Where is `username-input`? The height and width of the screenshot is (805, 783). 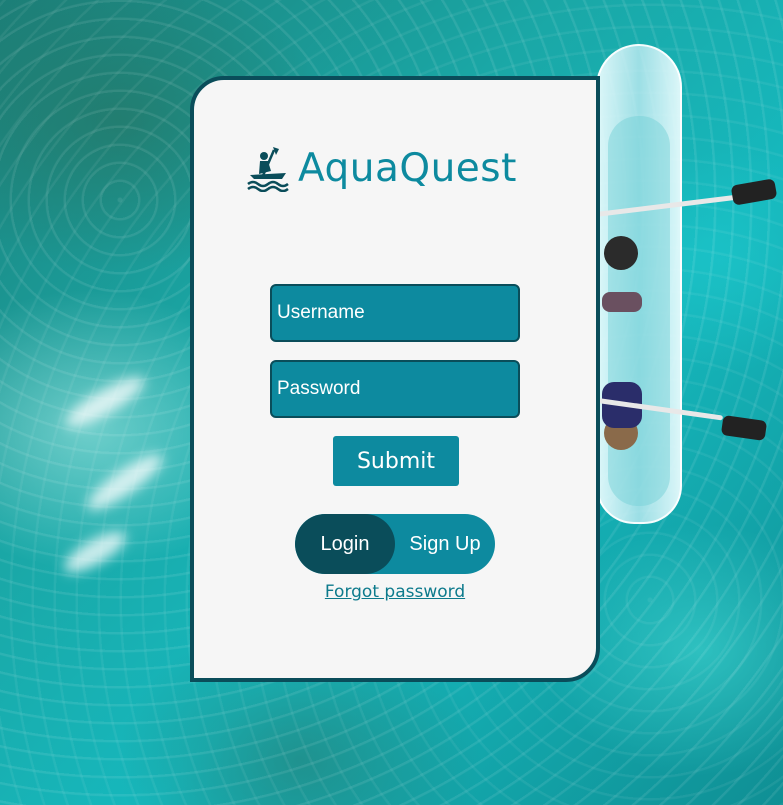
username-input is located at coordinates (395, 313).